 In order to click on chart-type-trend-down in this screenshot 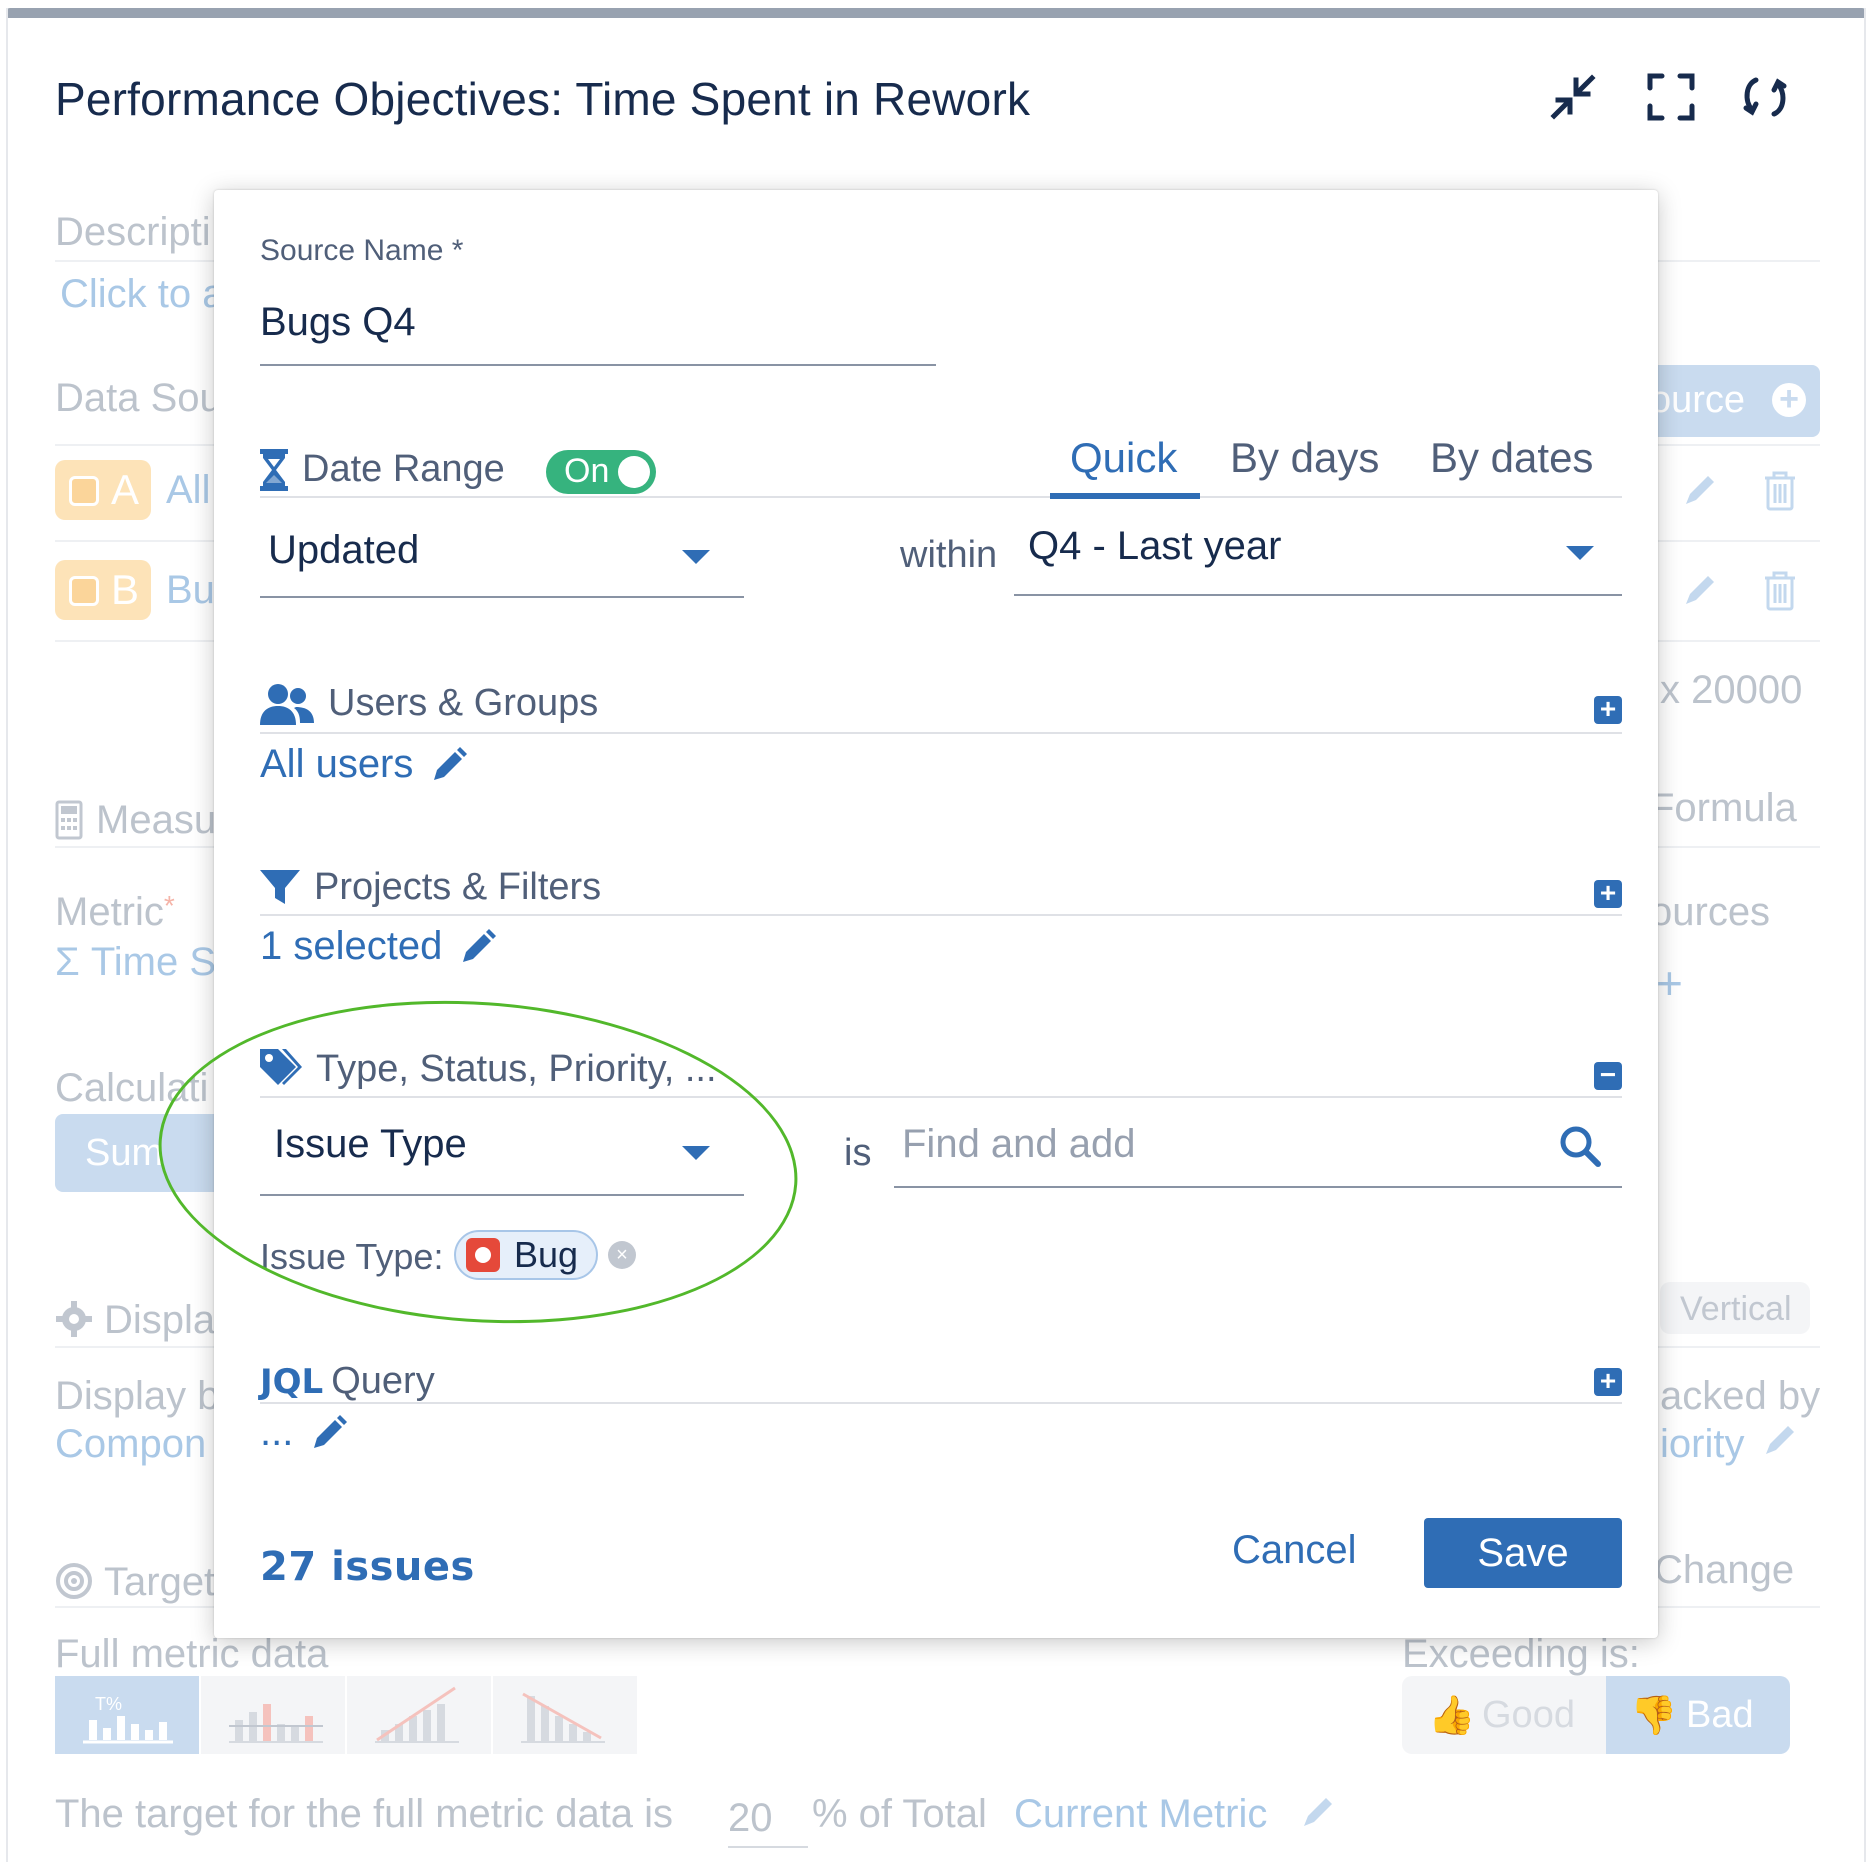, I will do `click(566, 1715)`.